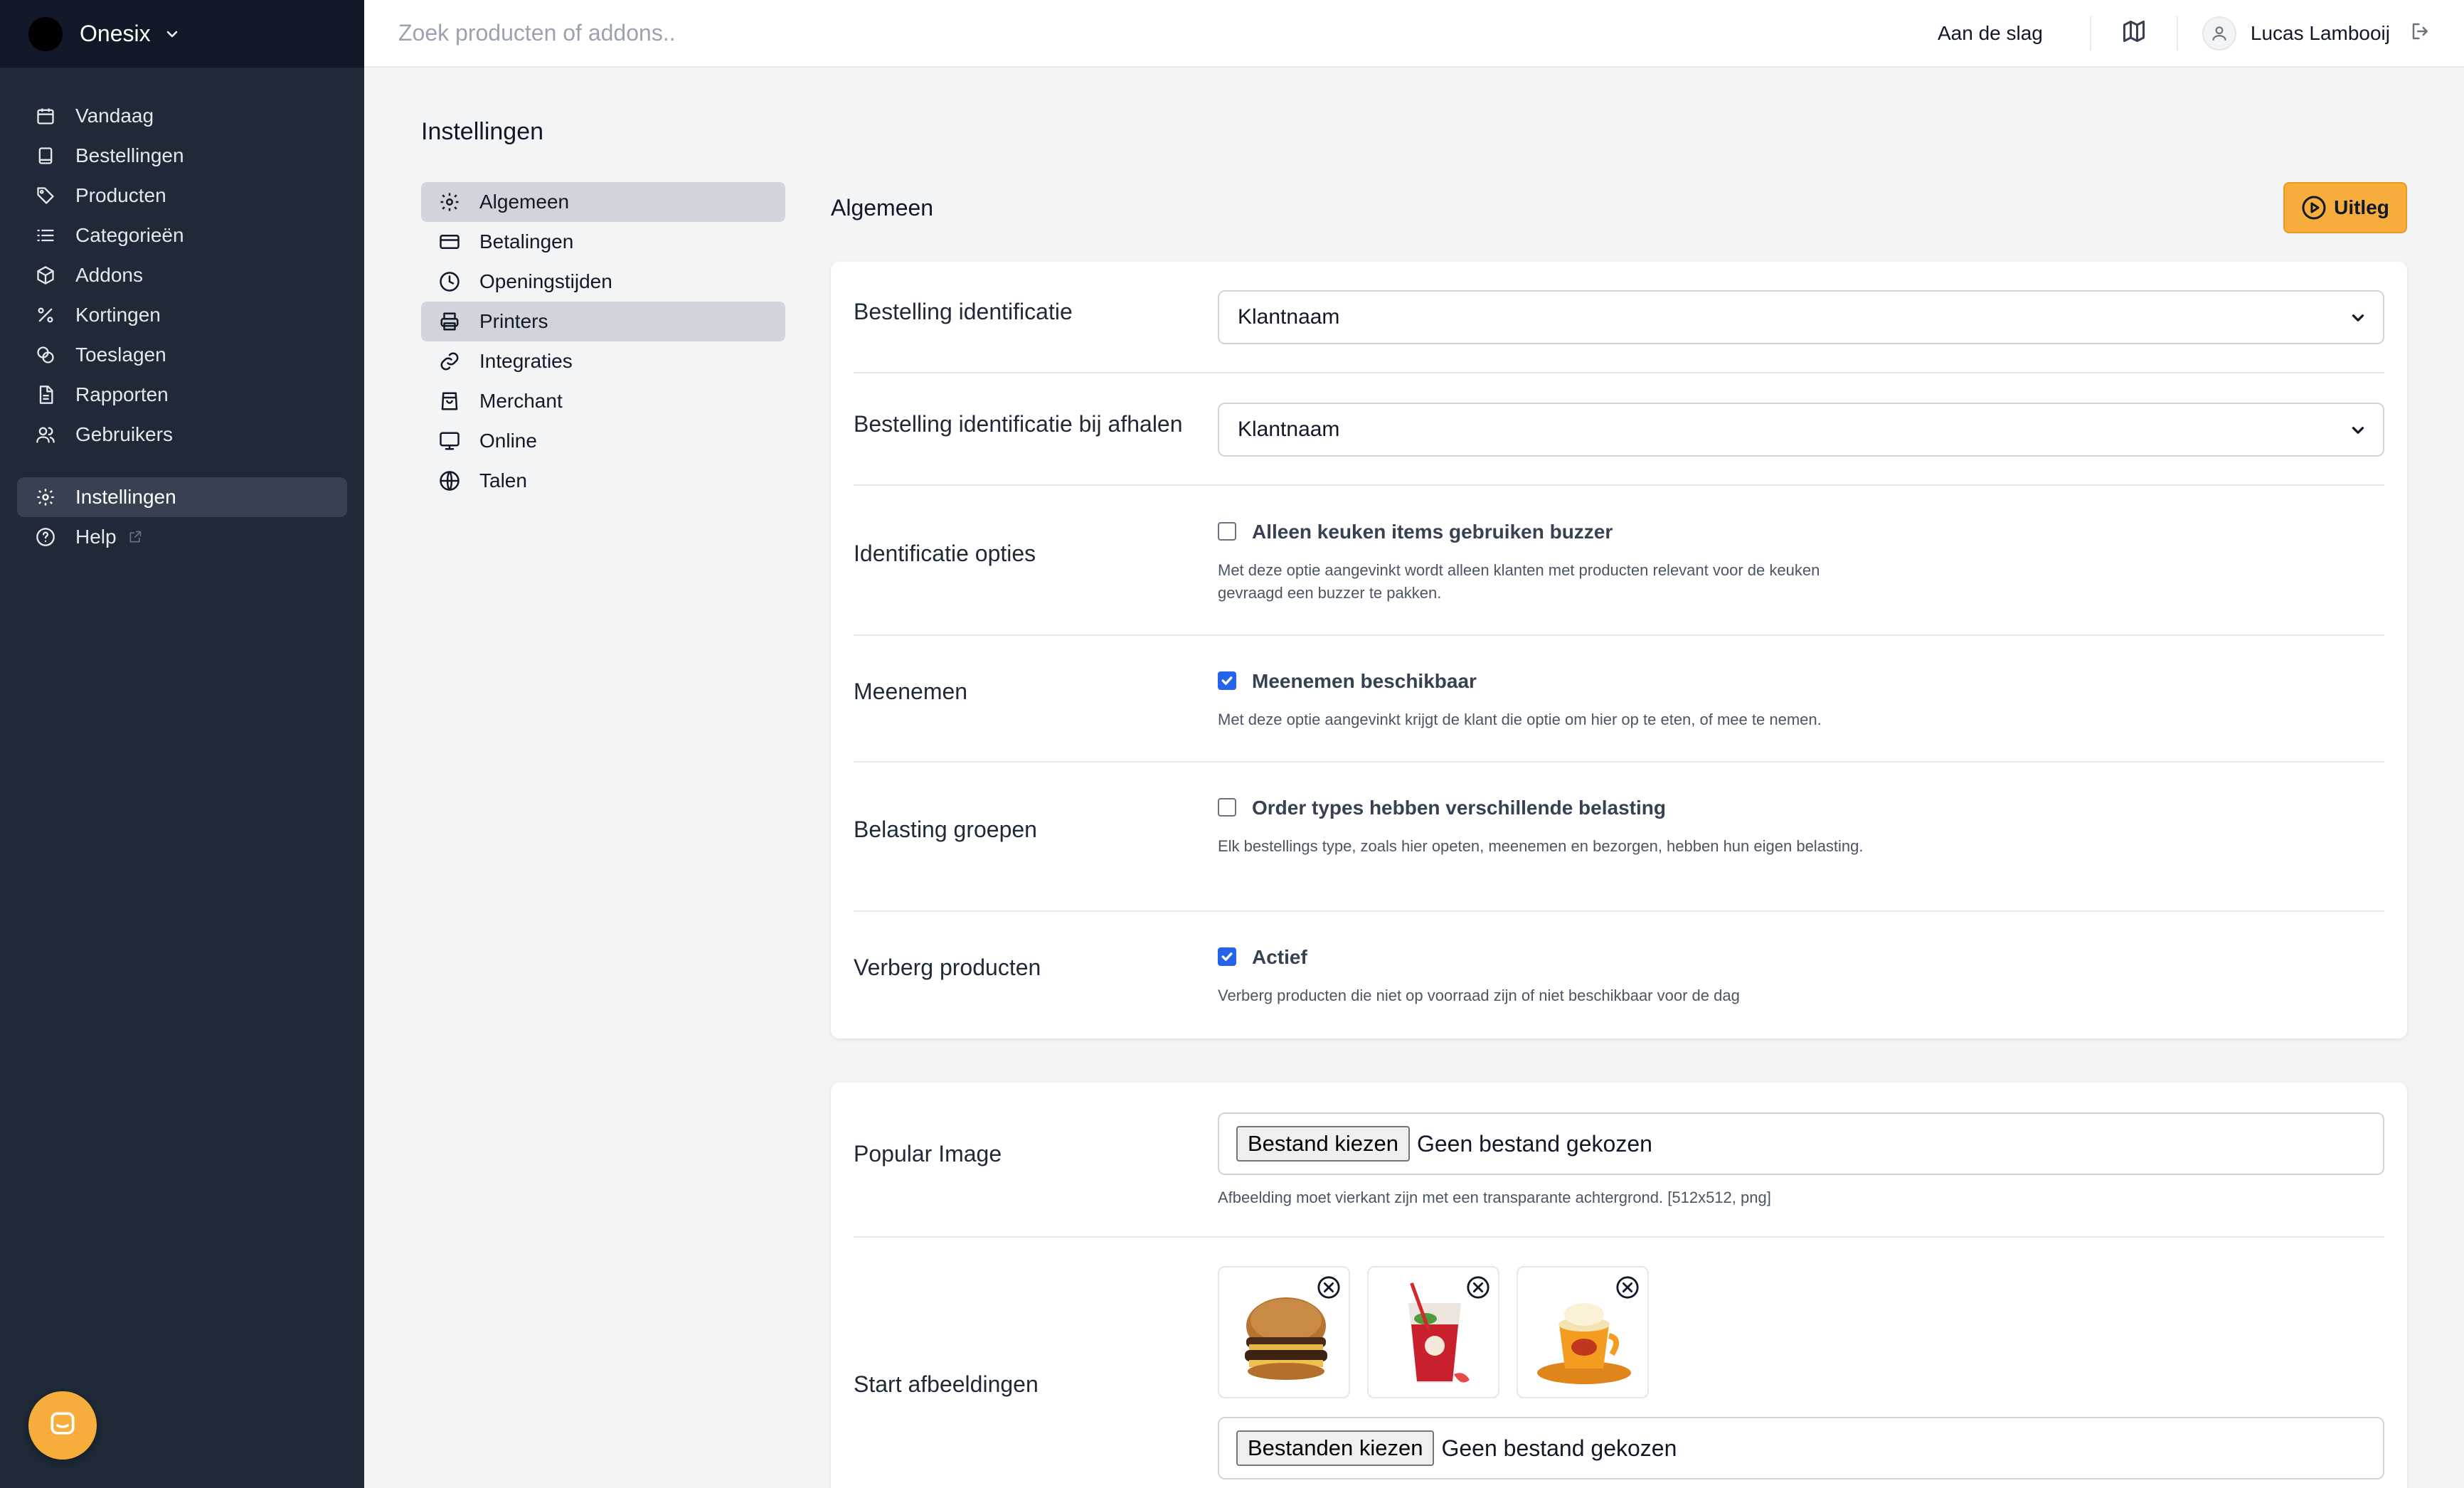 The image size is (2464, 1488). What do you see at coordinates (1227, 680) in the screenshot?
I see `takeaway-checkbox` at bounding box center [1227, 680].